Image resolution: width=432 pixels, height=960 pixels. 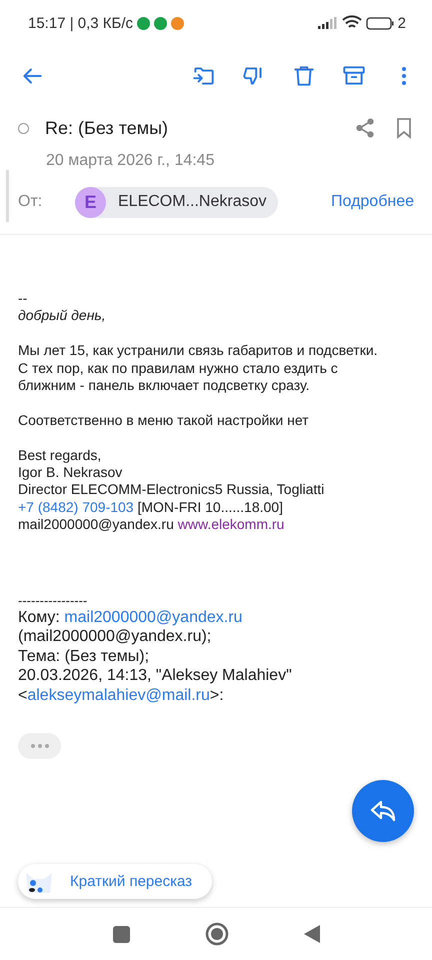 What do you see at coordinates (31, 202) in the screenshot?
I see `from-label: От:` at bounding box center [31, 202].